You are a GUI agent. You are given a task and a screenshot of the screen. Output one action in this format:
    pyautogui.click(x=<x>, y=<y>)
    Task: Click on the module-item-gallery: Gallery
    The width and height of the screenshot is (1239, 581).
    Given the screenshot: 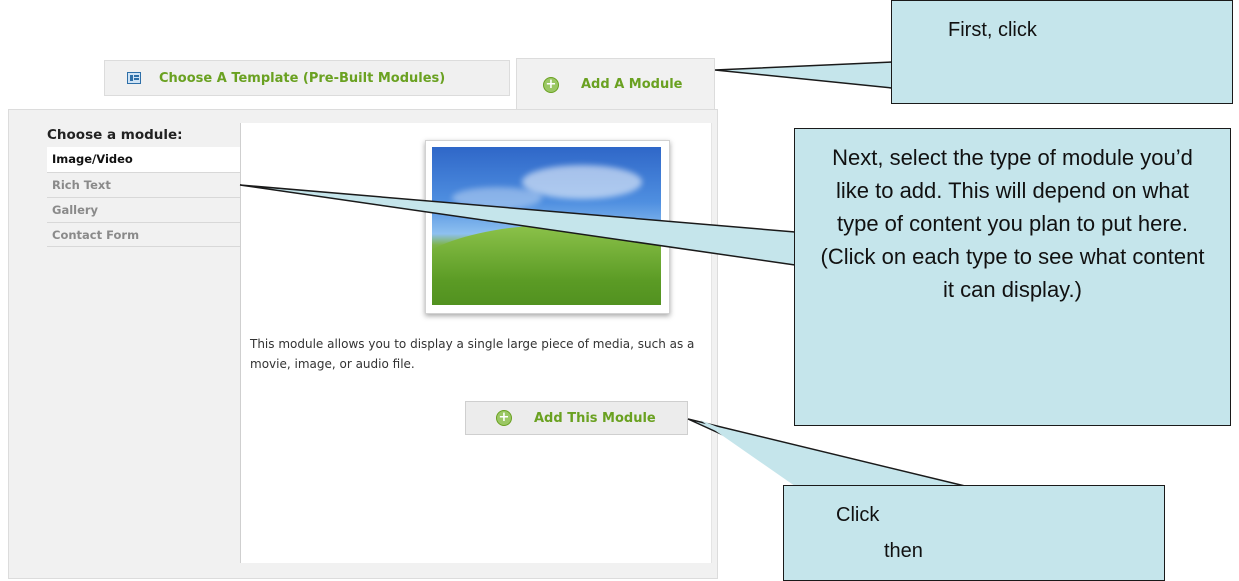 What is the action you would take?
    pyautogui.click(x=143, y=209)
    